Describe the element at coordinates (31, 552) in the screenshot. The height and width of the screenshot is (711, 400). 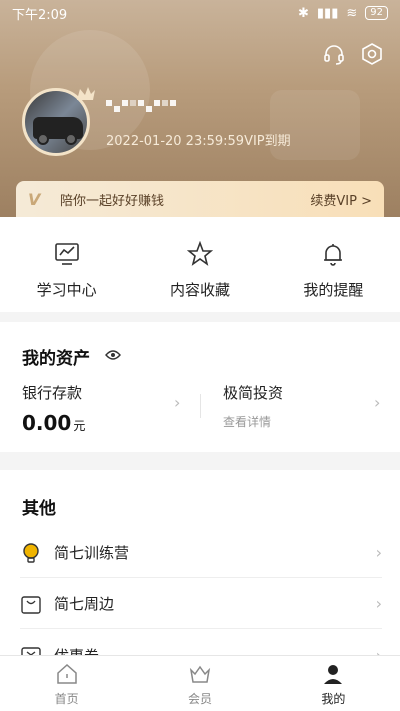
I see `lightbulb-icon` at that location.